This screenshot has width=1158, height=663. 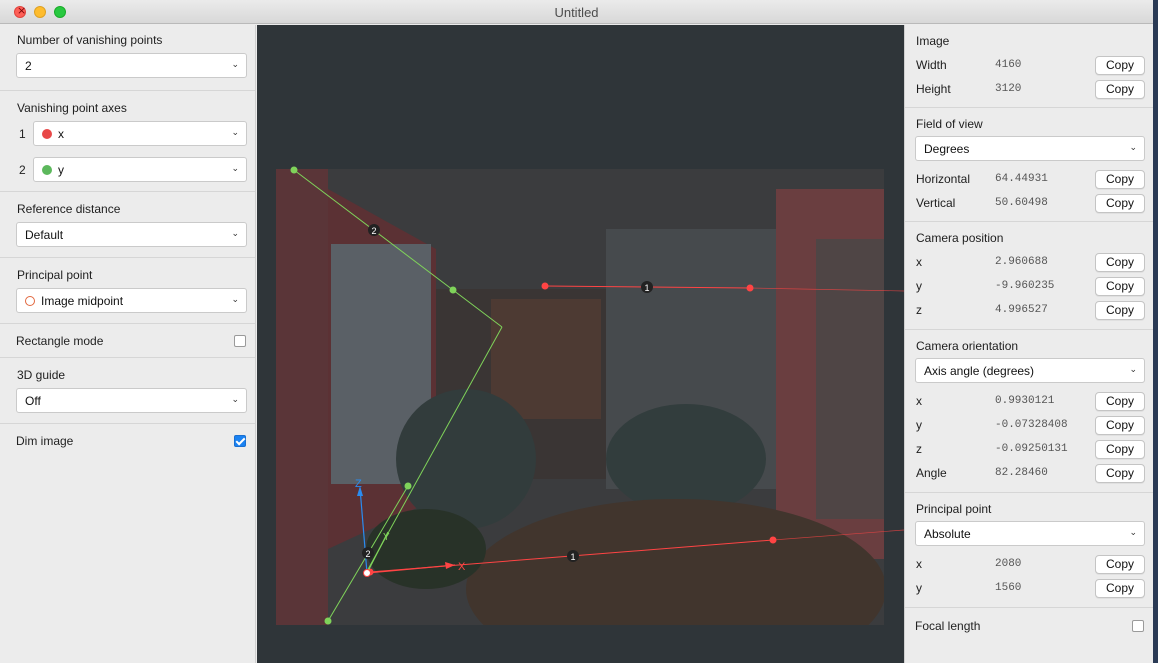 What do you see at coordinates (44, 235) in the screenshot?
I see `reference-distance-value: Default` at bounding box center [44, 235].